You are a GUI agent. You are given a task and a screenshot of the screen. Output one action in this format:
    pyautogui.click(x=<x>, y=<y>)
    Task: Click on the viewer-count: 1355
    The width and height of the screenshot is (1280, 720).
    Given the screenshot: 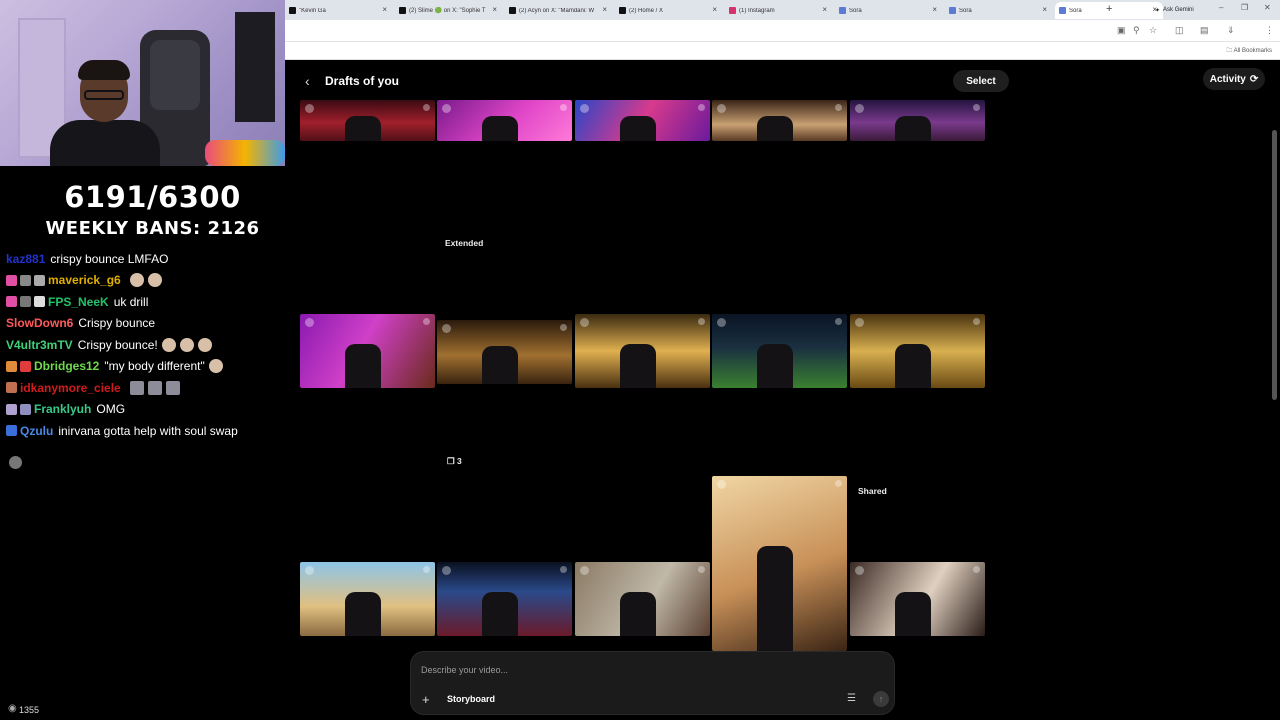 What is the action you would take?
    pyautogui.click(x=29, y=710)
    